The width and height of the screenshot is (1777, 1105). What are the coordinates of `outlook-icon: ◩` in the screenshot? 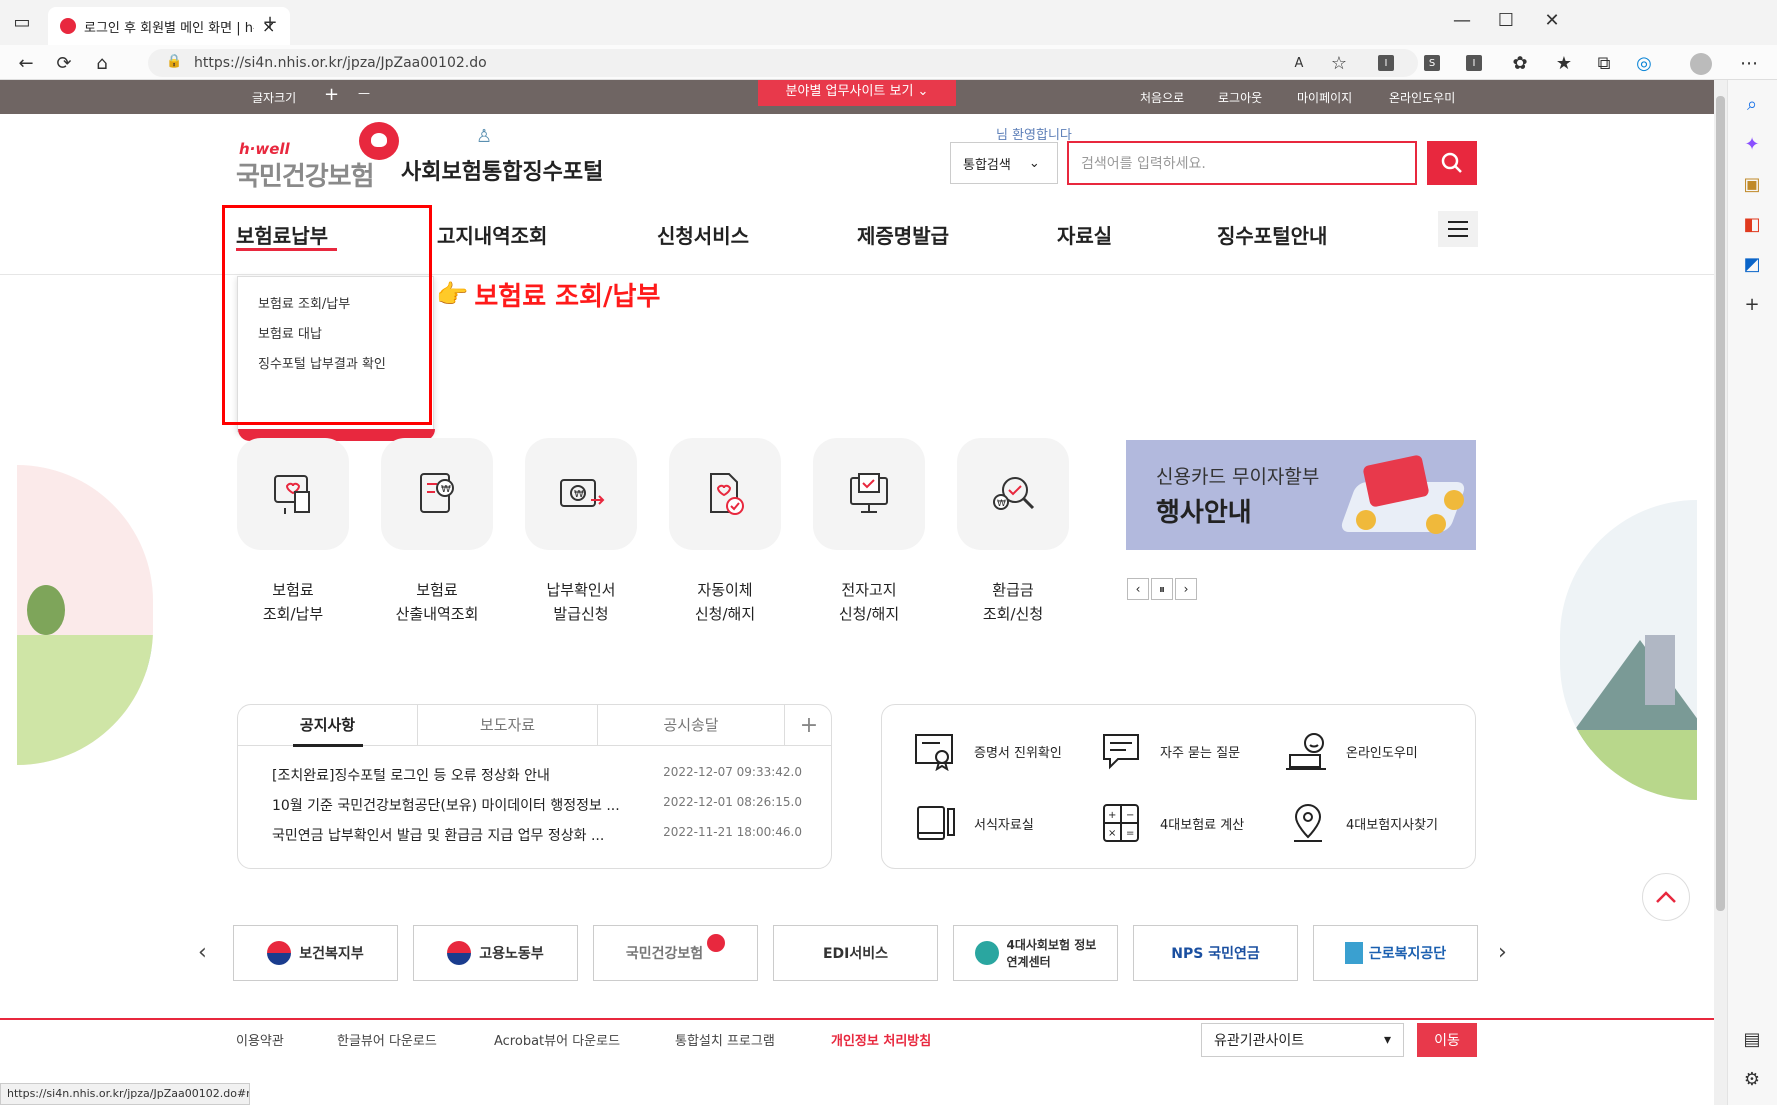 It's located at (1752, 264).